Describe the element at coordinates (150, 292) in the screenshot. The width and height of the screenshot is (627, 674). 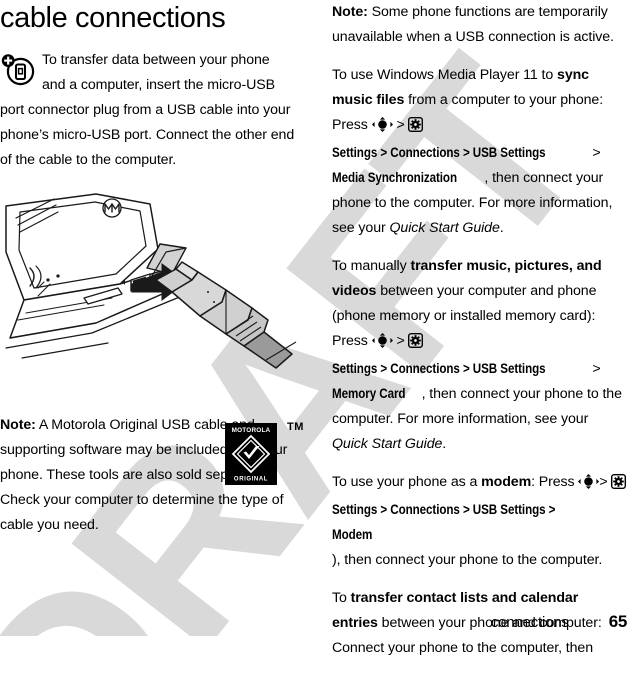
I see `phone-usb-cable-illustration` at that location.